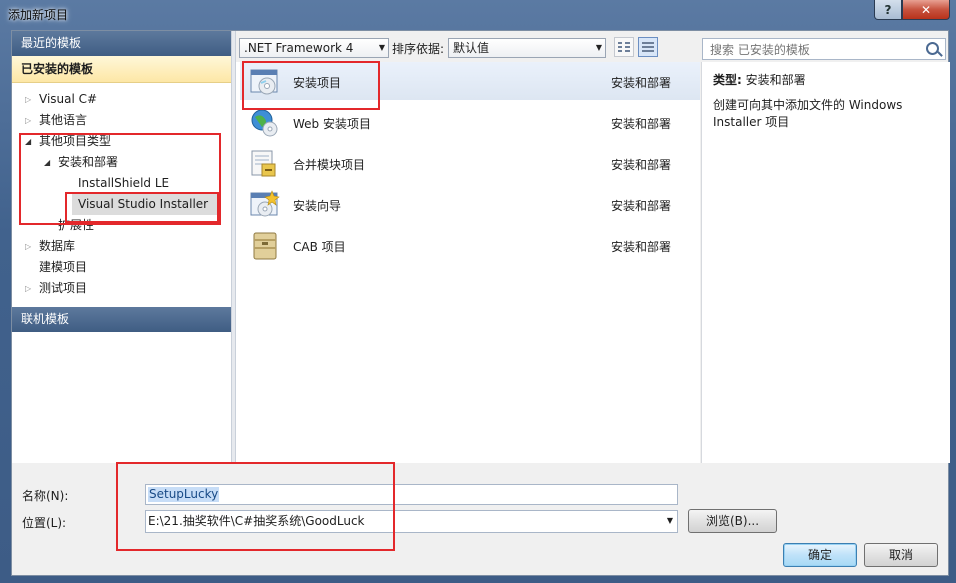  I want to click on cancel-button: 取消, so click(901, 555).